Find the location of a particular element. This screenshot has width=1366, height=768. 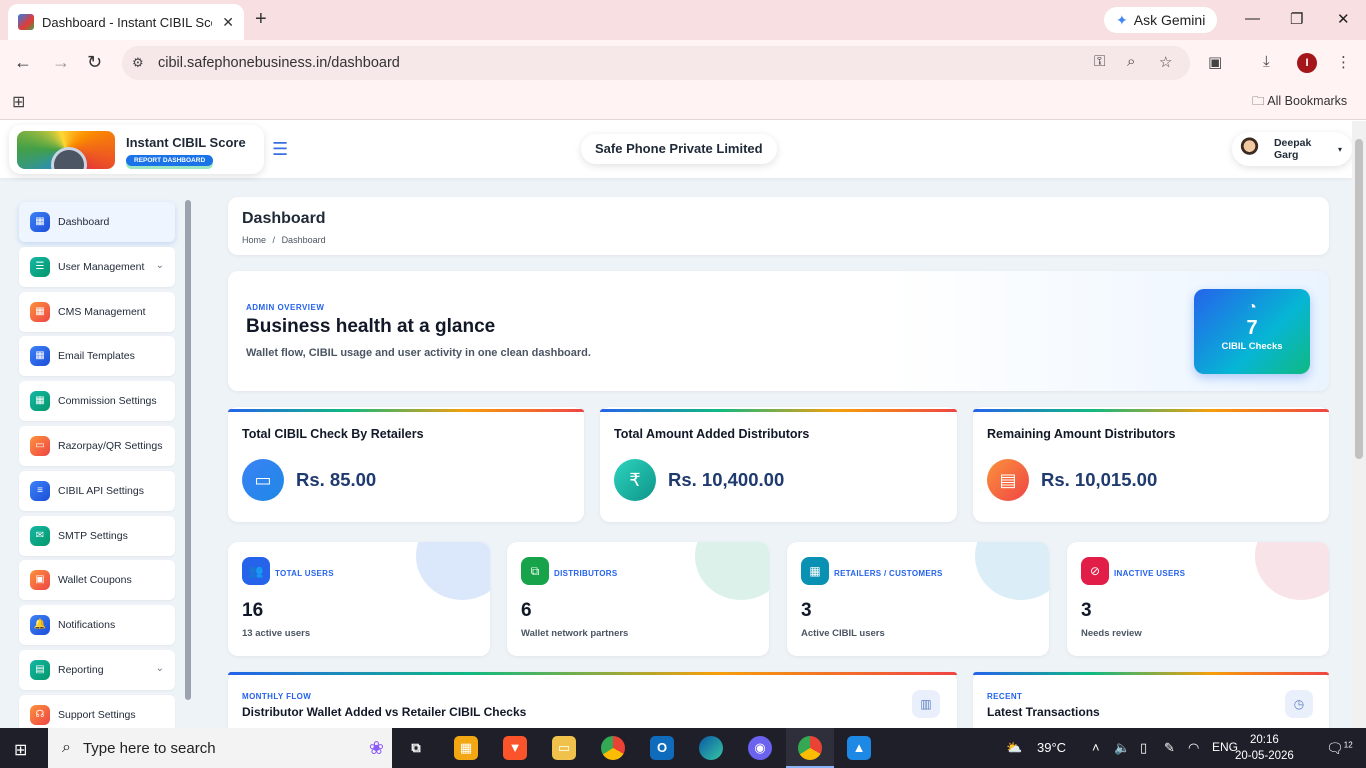

wifi-icon: ◠ is located at coordinates (1193, 748).